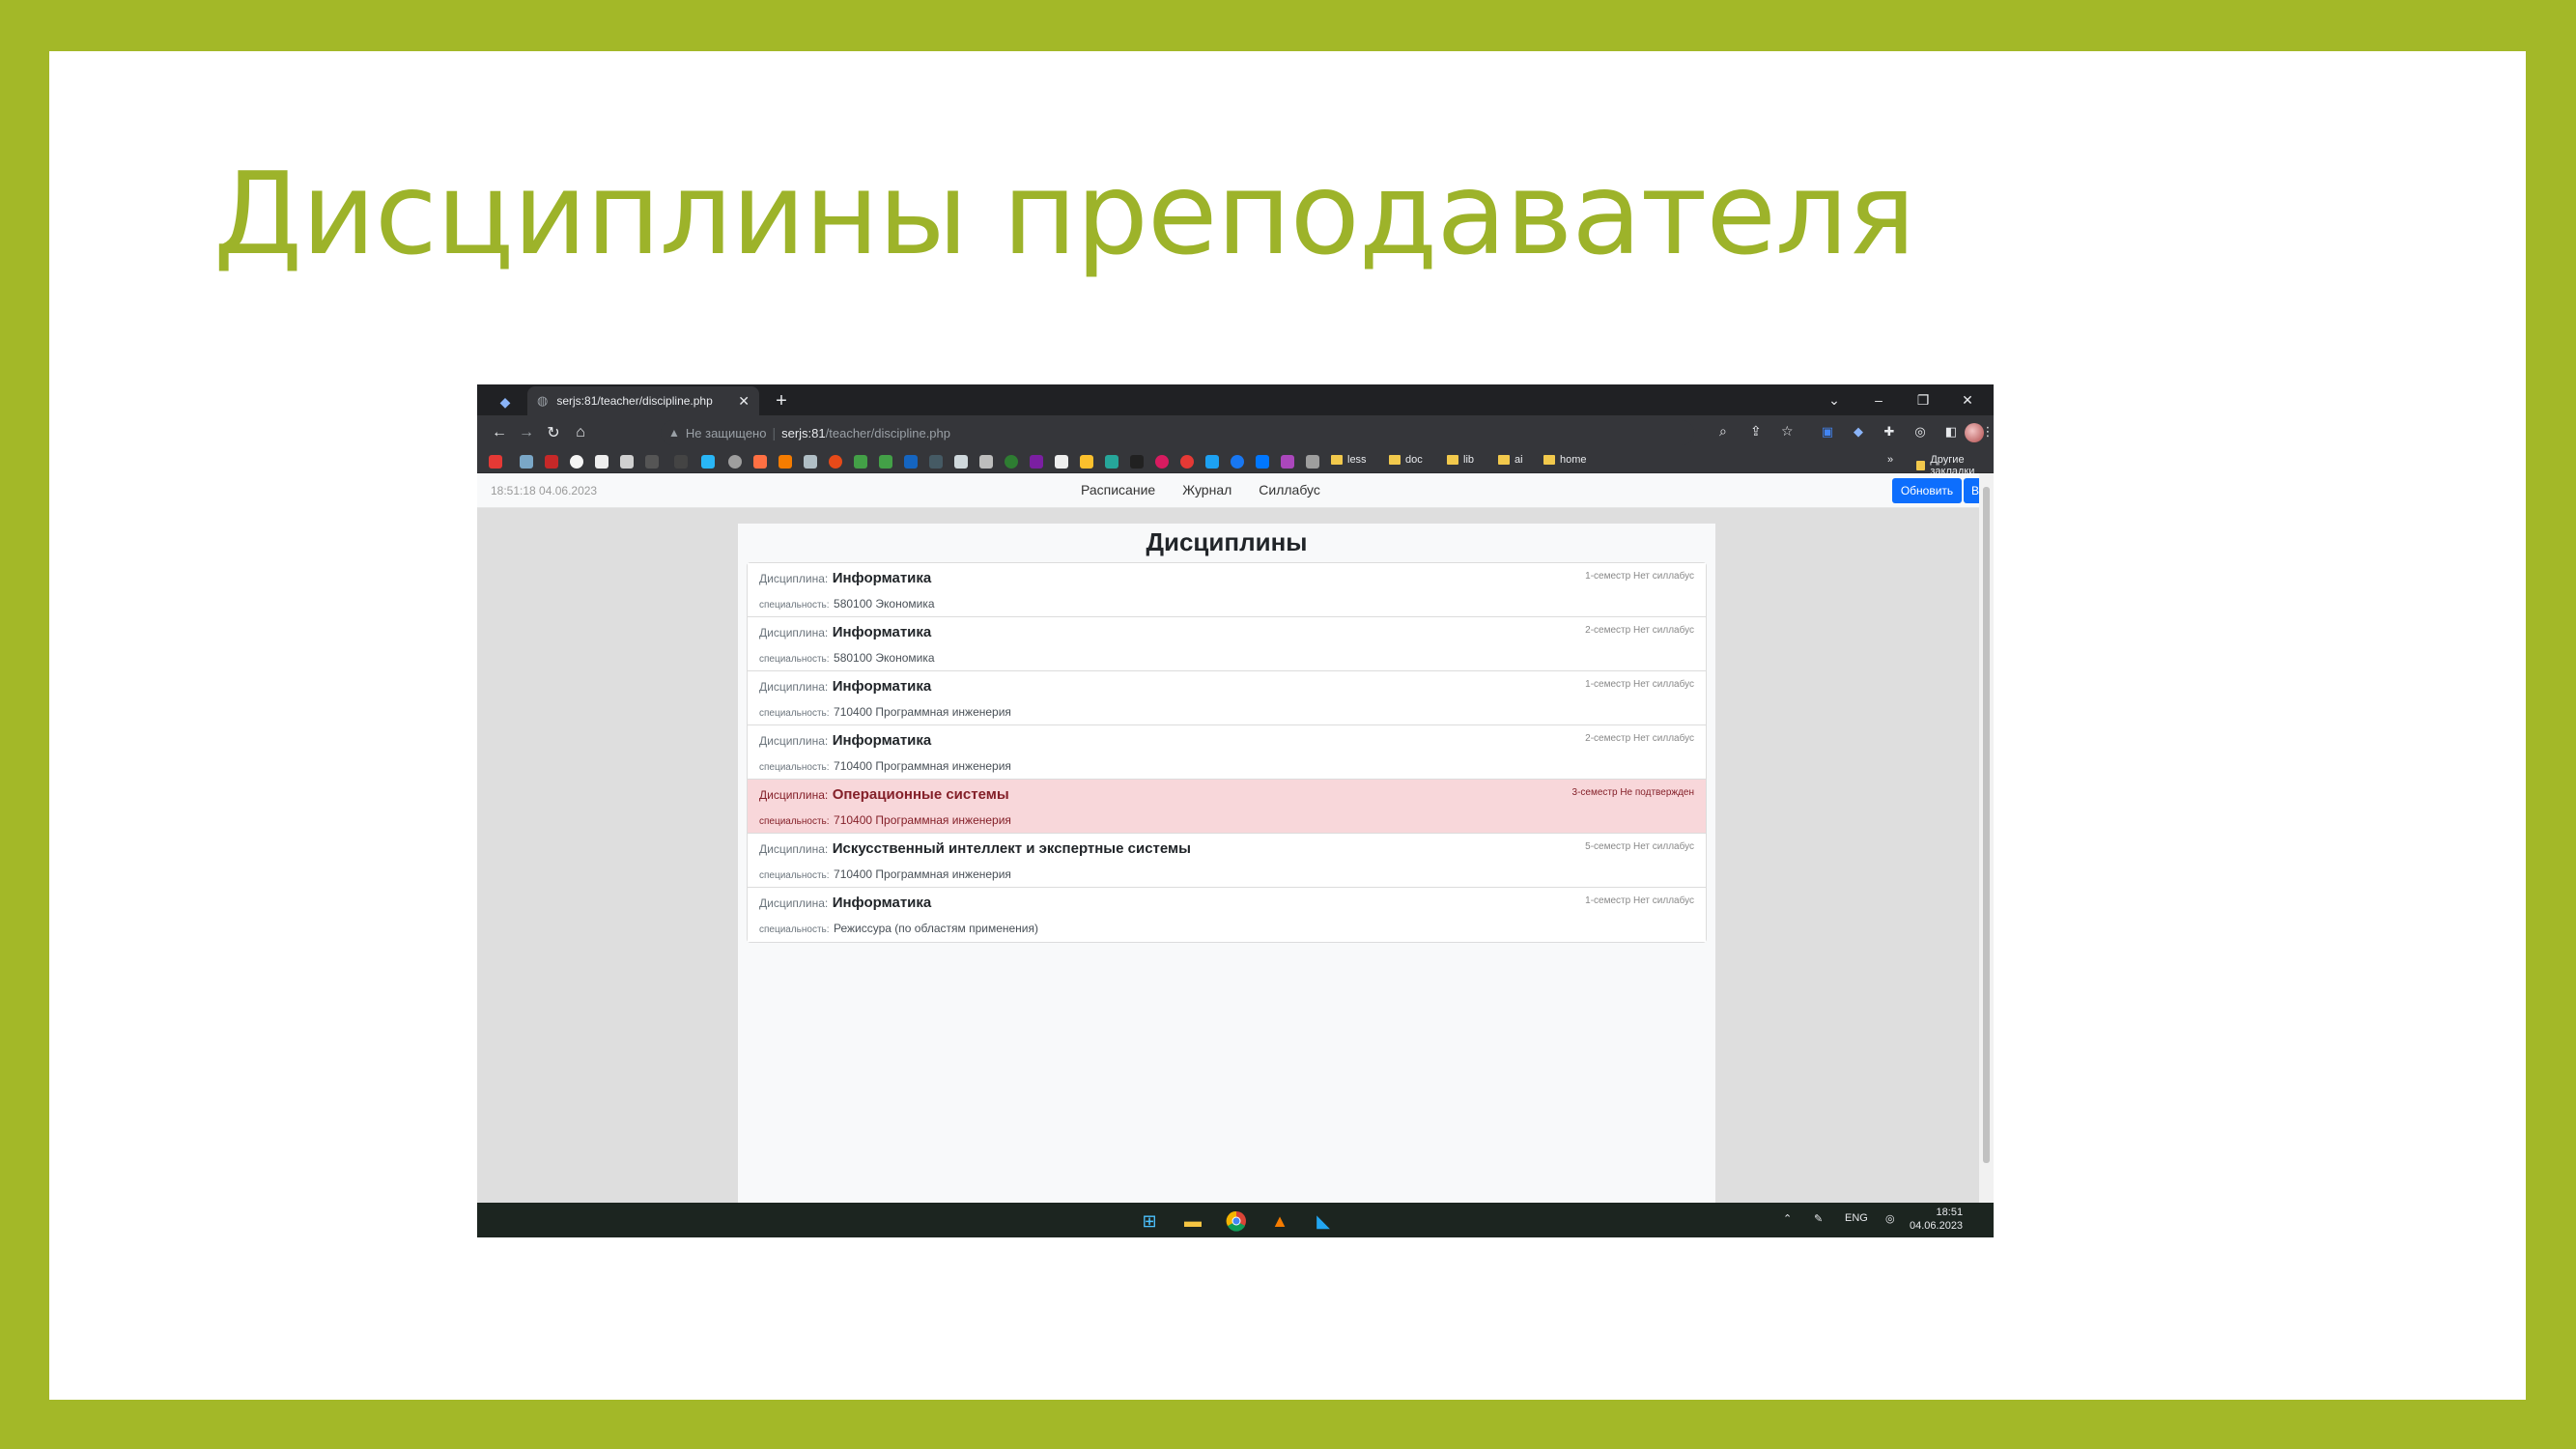  What do you see at coordinates (1986, 825) in the screenshot?
I see `scrollbar-thumb` at bounding box center [1986, 825].